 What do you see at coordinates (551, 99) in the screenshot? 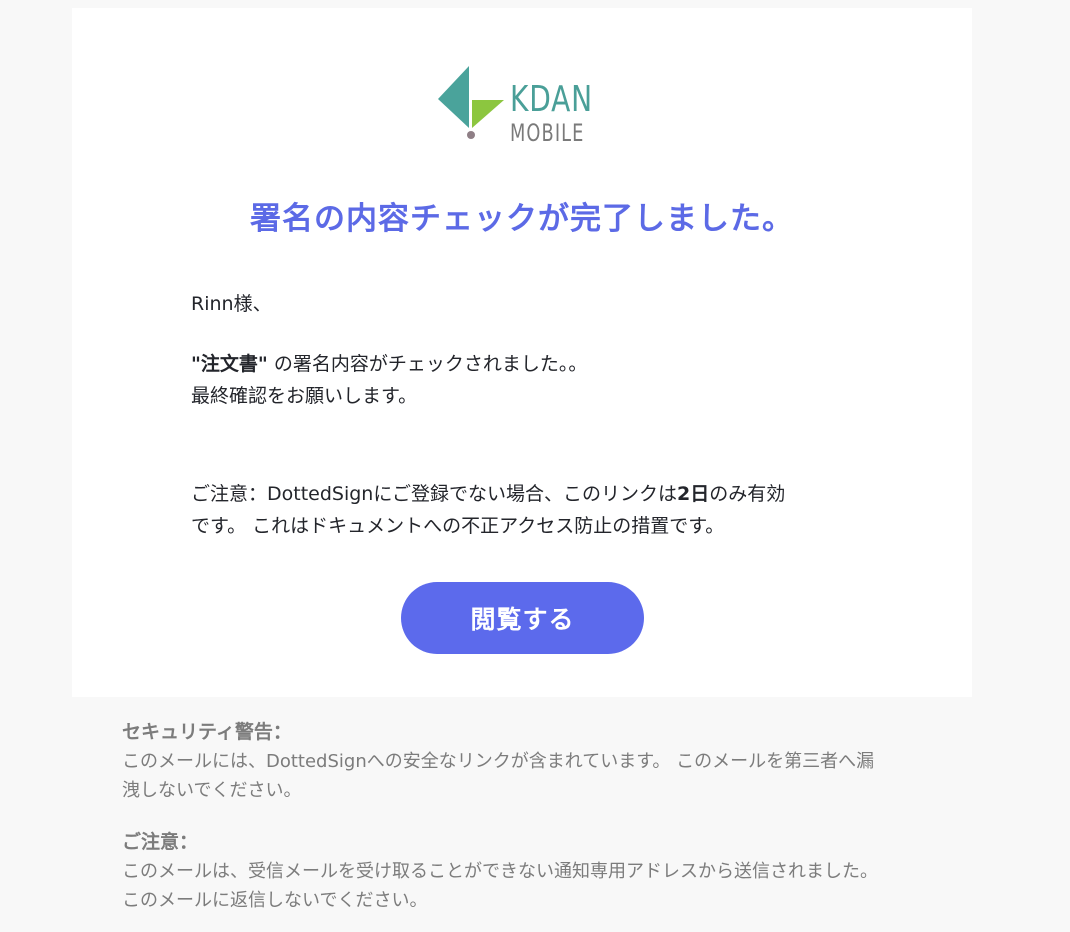
I see `logo-text-kdan: KDAN` at bounding box center [551, 99].